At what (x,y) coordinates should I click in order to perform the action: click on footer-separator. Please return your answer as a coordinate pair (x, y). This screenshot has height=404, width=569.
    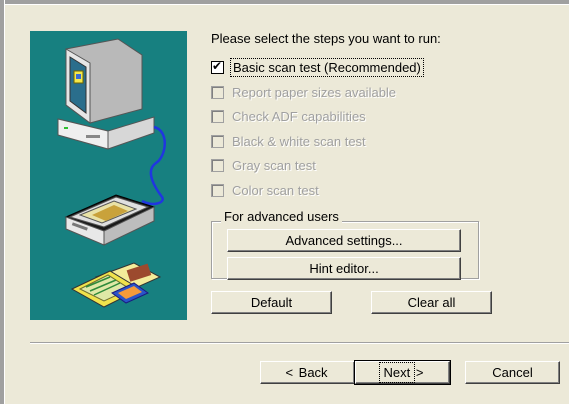
    Looking at the image, I should click on (299, 343).